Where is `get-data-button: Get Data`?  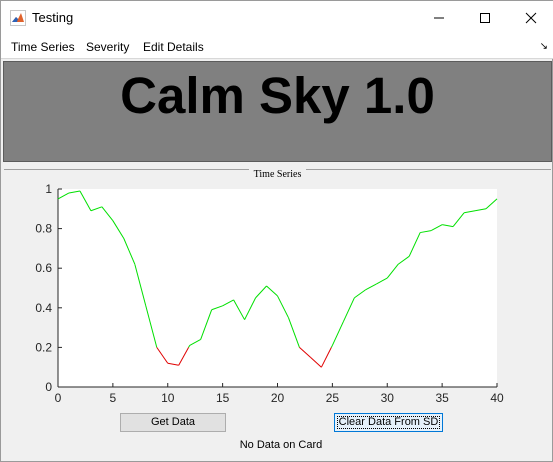 get-data-button: Get Data is located at coordinates (173, 422).